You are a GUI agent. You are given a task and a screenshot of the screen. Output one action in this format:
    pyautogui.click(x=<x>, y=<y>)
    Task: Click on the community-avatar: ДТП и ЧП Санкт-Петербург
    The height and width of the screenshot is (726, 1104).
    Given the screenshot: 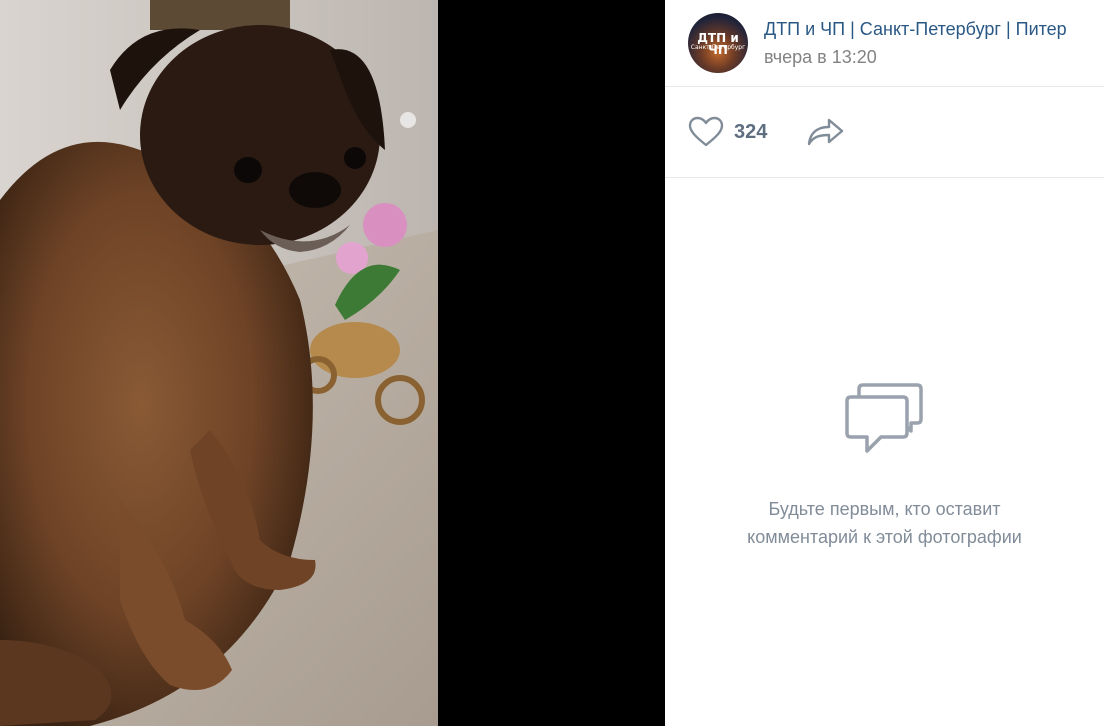 What is the action you would take?
    pyautogui.click(x=718, y=43)
    